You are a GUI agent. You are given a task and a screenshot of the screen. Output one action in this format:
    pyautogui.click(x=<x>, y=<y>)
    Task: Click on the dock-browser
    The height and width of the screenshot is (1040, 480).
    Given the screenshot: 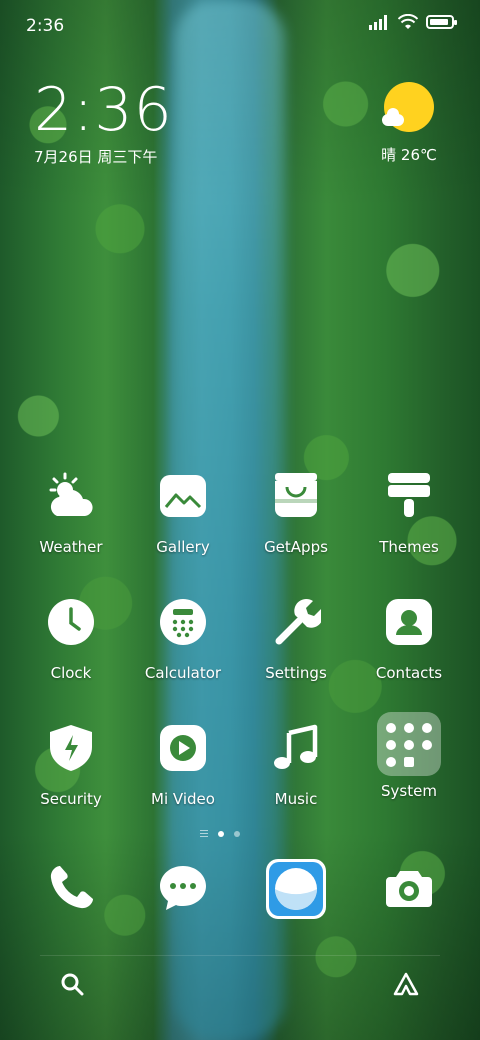 What is the action you would take?
    pyautogui.click(x=296, y=889)
    